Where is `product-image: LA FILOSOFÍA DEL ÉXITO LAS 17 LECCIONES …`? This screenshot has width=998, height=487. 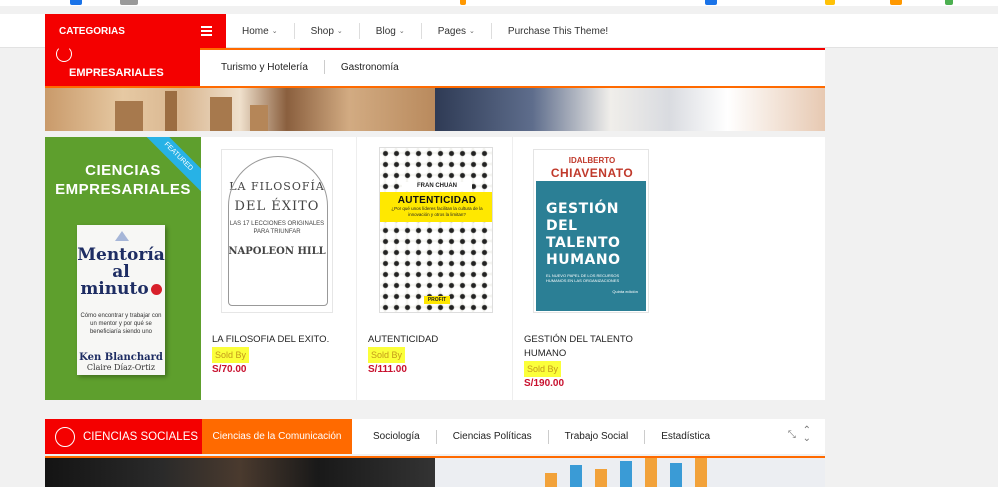
product-image: LA FILOSOFÍA DEL ÉXITO LAS 17 LECCIONES … is located at coordinates (277, 231).